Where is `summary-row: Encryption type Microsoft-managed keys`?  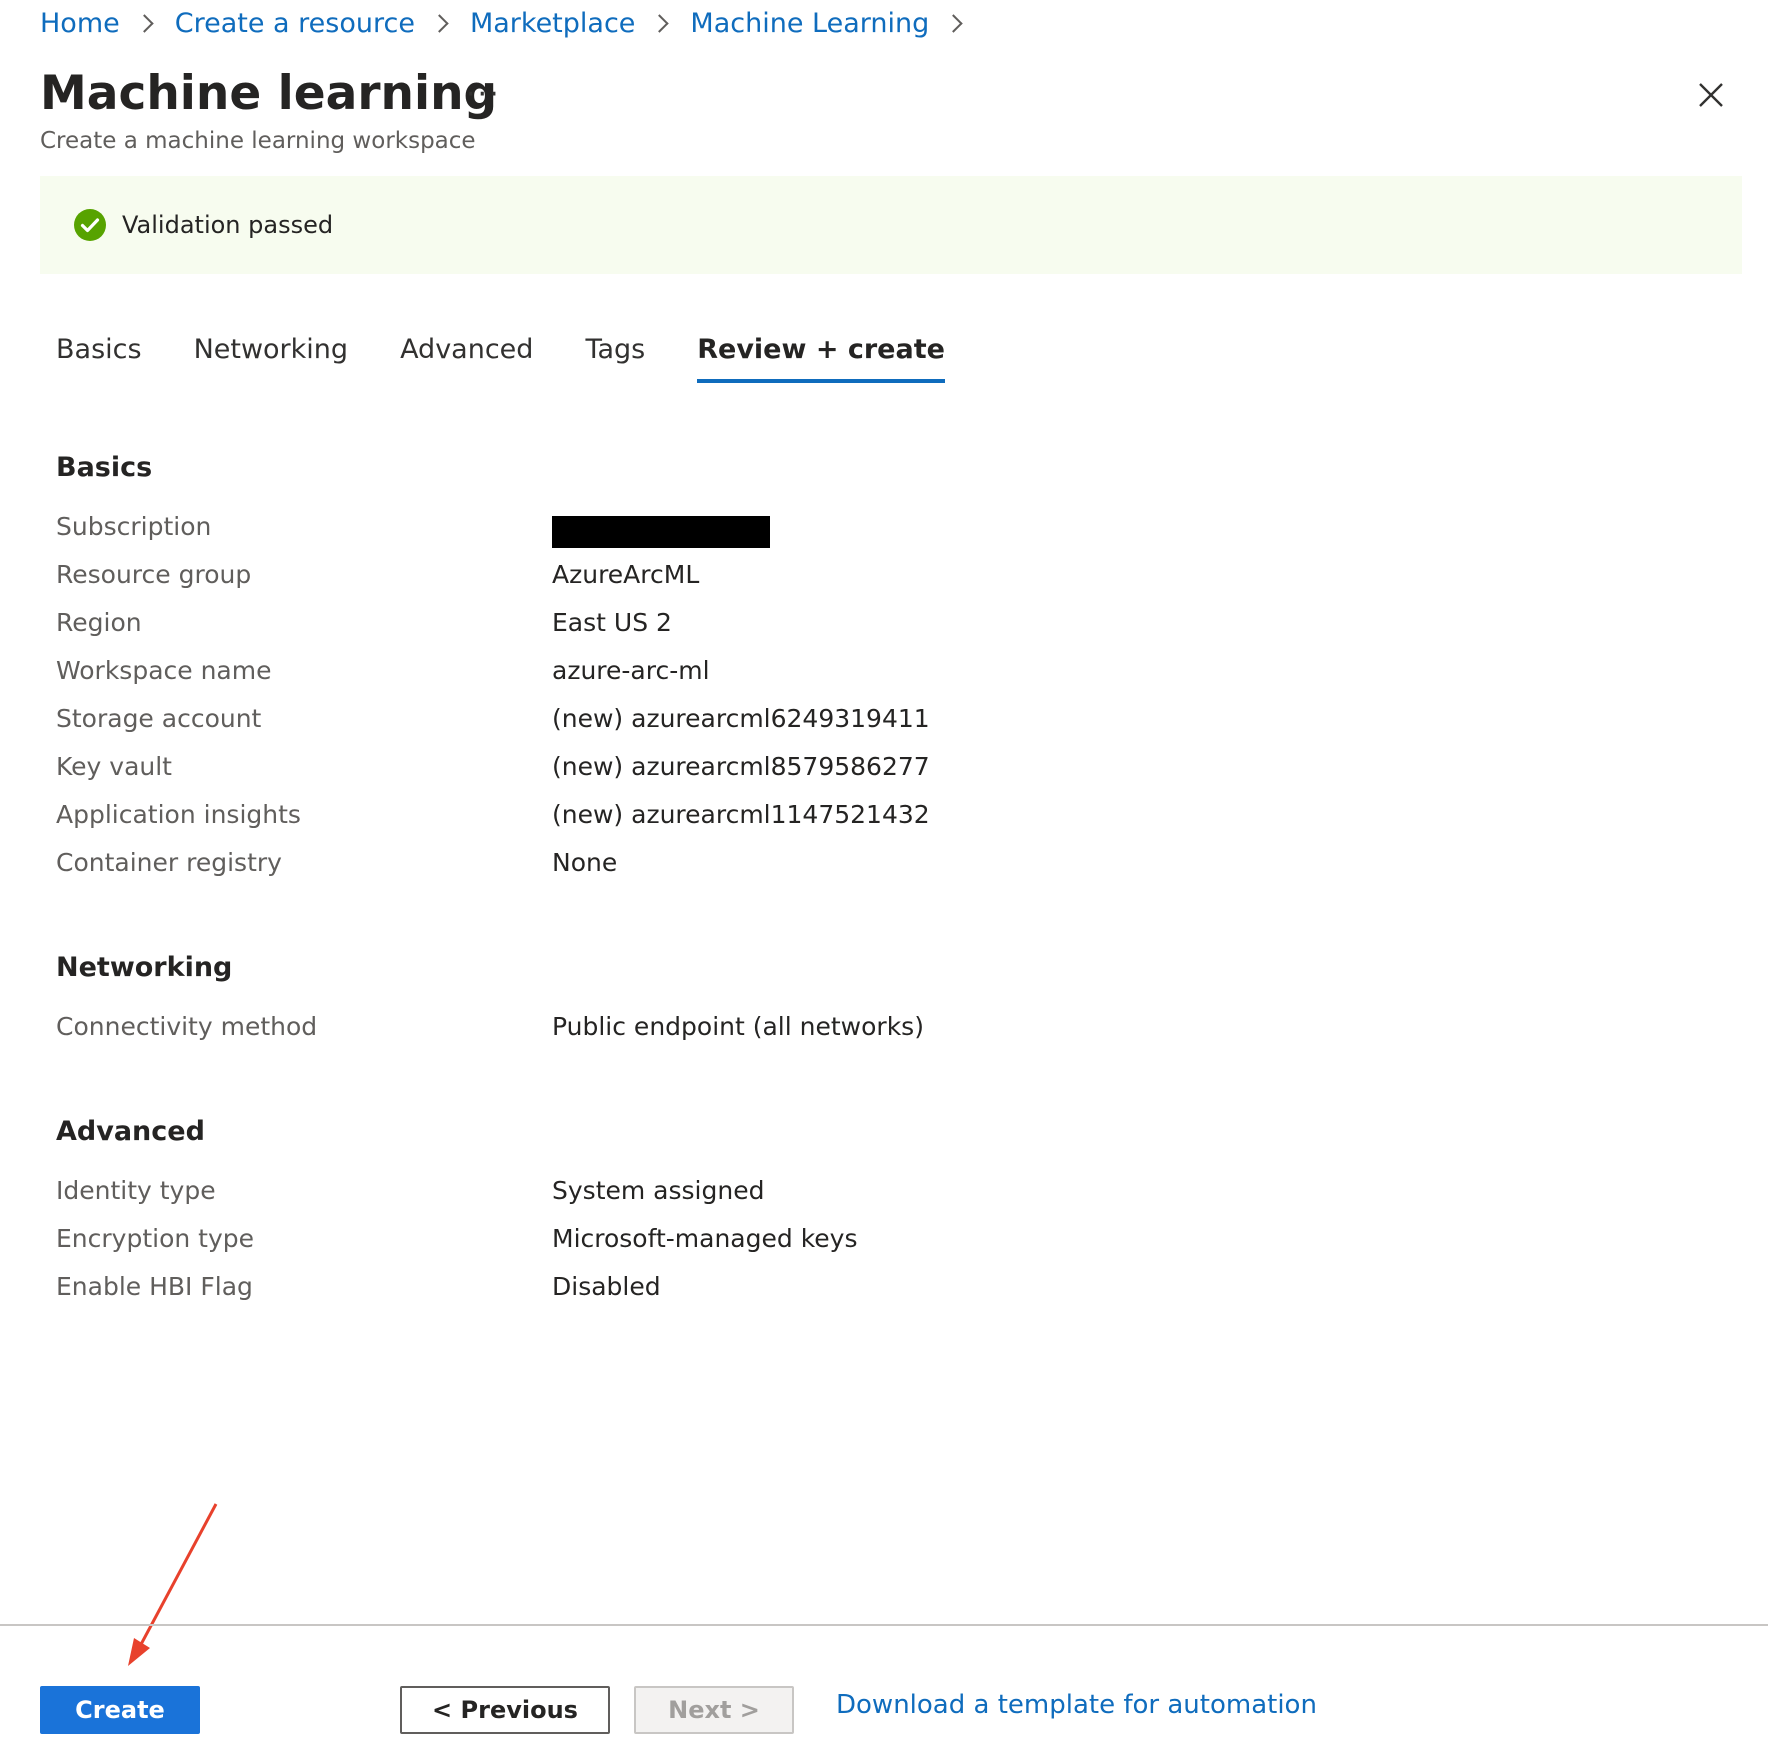 summary-row: Encryption type Microsoft-managed keys is located at coordinates (856, 1244).